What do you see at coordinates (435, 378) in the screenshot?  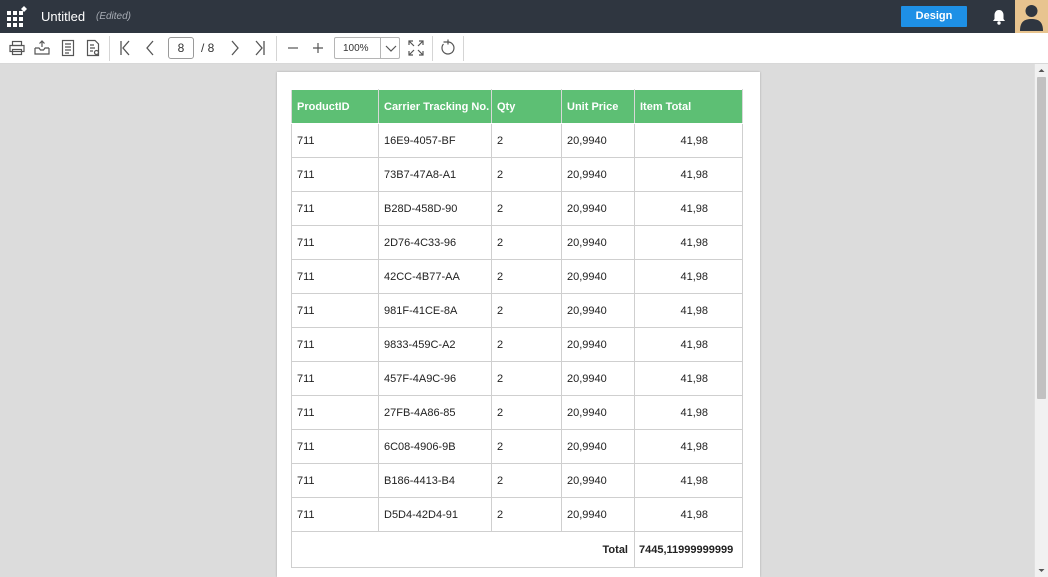 I see `cell-tracking-no: 457F-4A9C-96` at bounding box center [435, 378].